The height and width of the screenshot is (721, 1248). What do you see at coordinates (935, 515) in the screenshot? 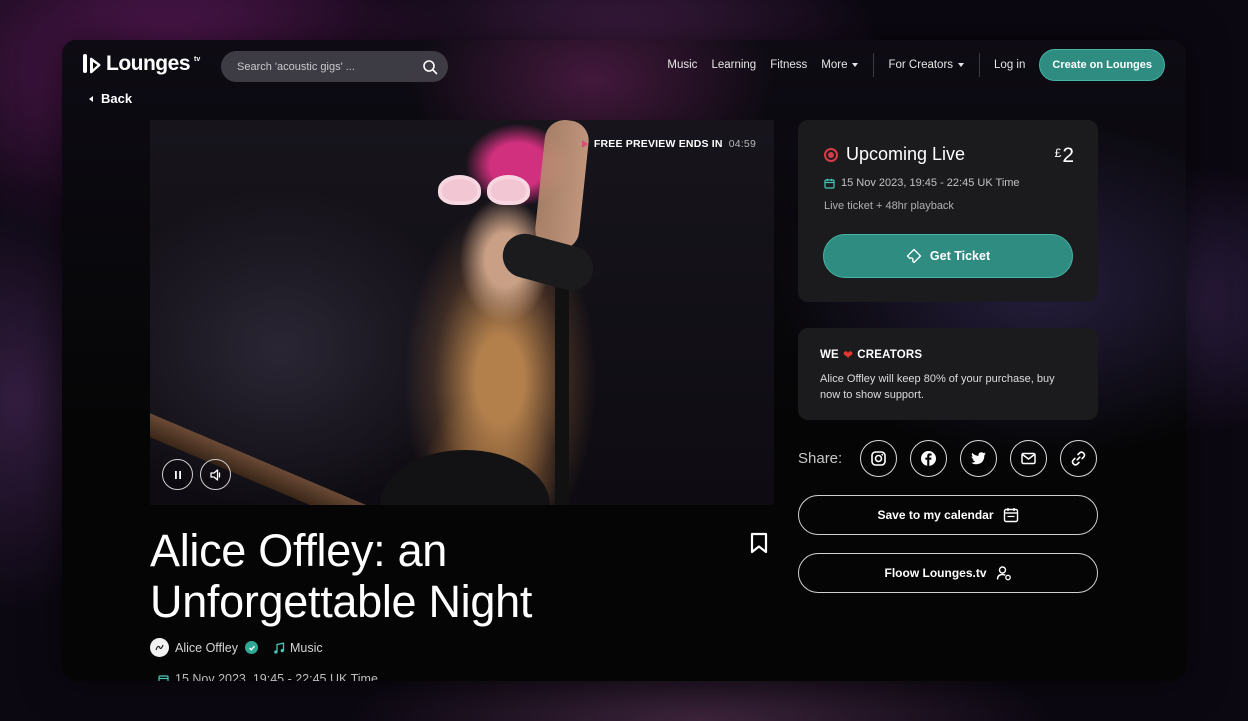
I see `save-to-calendar-label: Save to my calendar` at bounding box center [935, 515].